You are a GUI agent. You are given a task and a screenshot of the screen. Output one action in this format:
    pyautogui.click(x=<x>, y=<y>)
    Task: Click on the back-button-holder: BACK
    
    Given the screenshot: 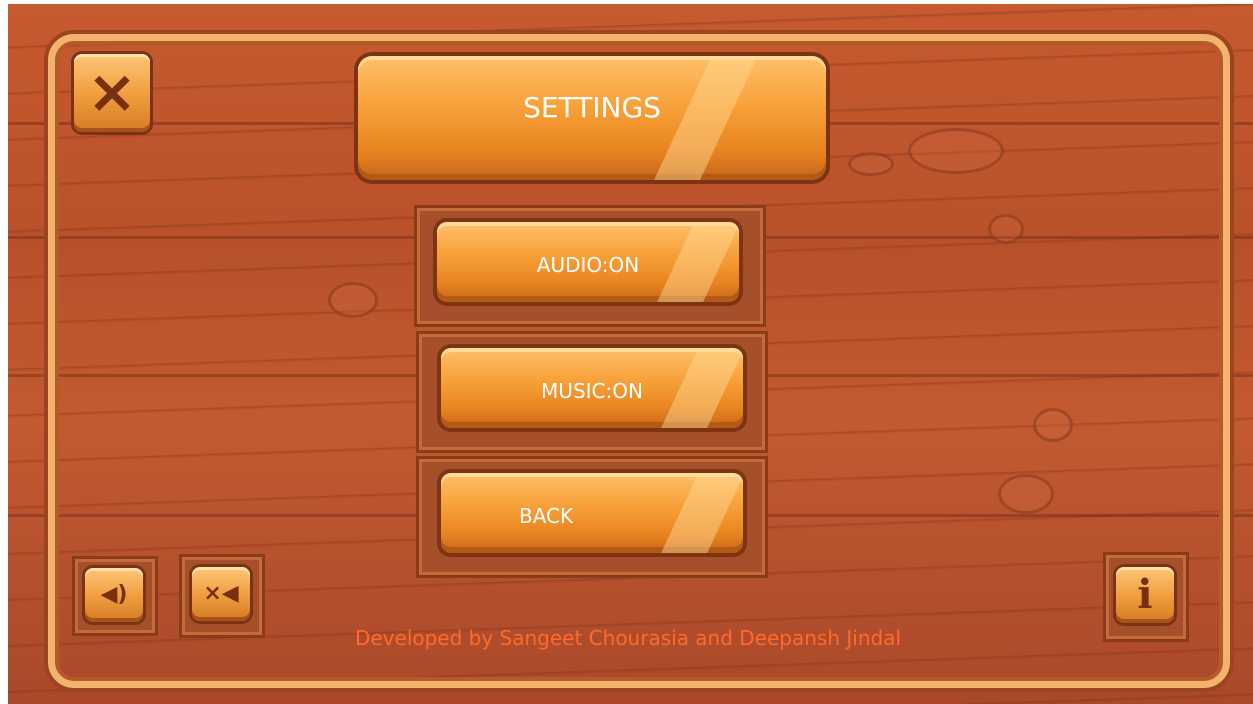 What is the action you would take?
    pyautogui.click(x=592, y=517)
    